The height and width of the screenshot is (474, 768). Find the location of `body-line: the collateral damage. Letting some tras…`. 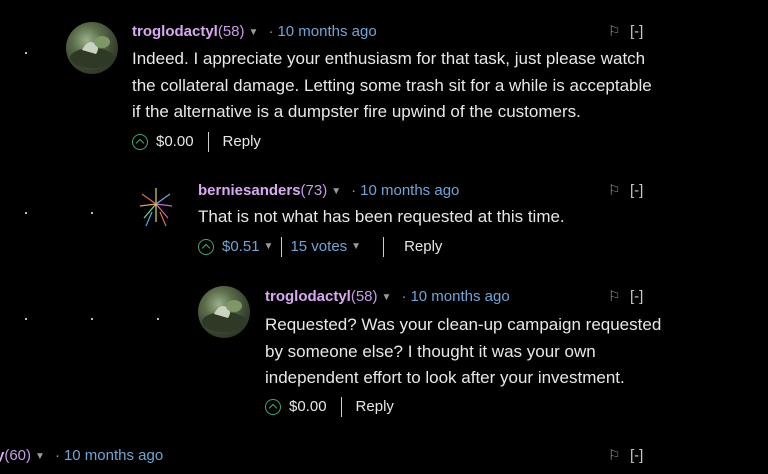

body-line: the collateral damage. Letting some tras… is located at coordinates (392, 85).